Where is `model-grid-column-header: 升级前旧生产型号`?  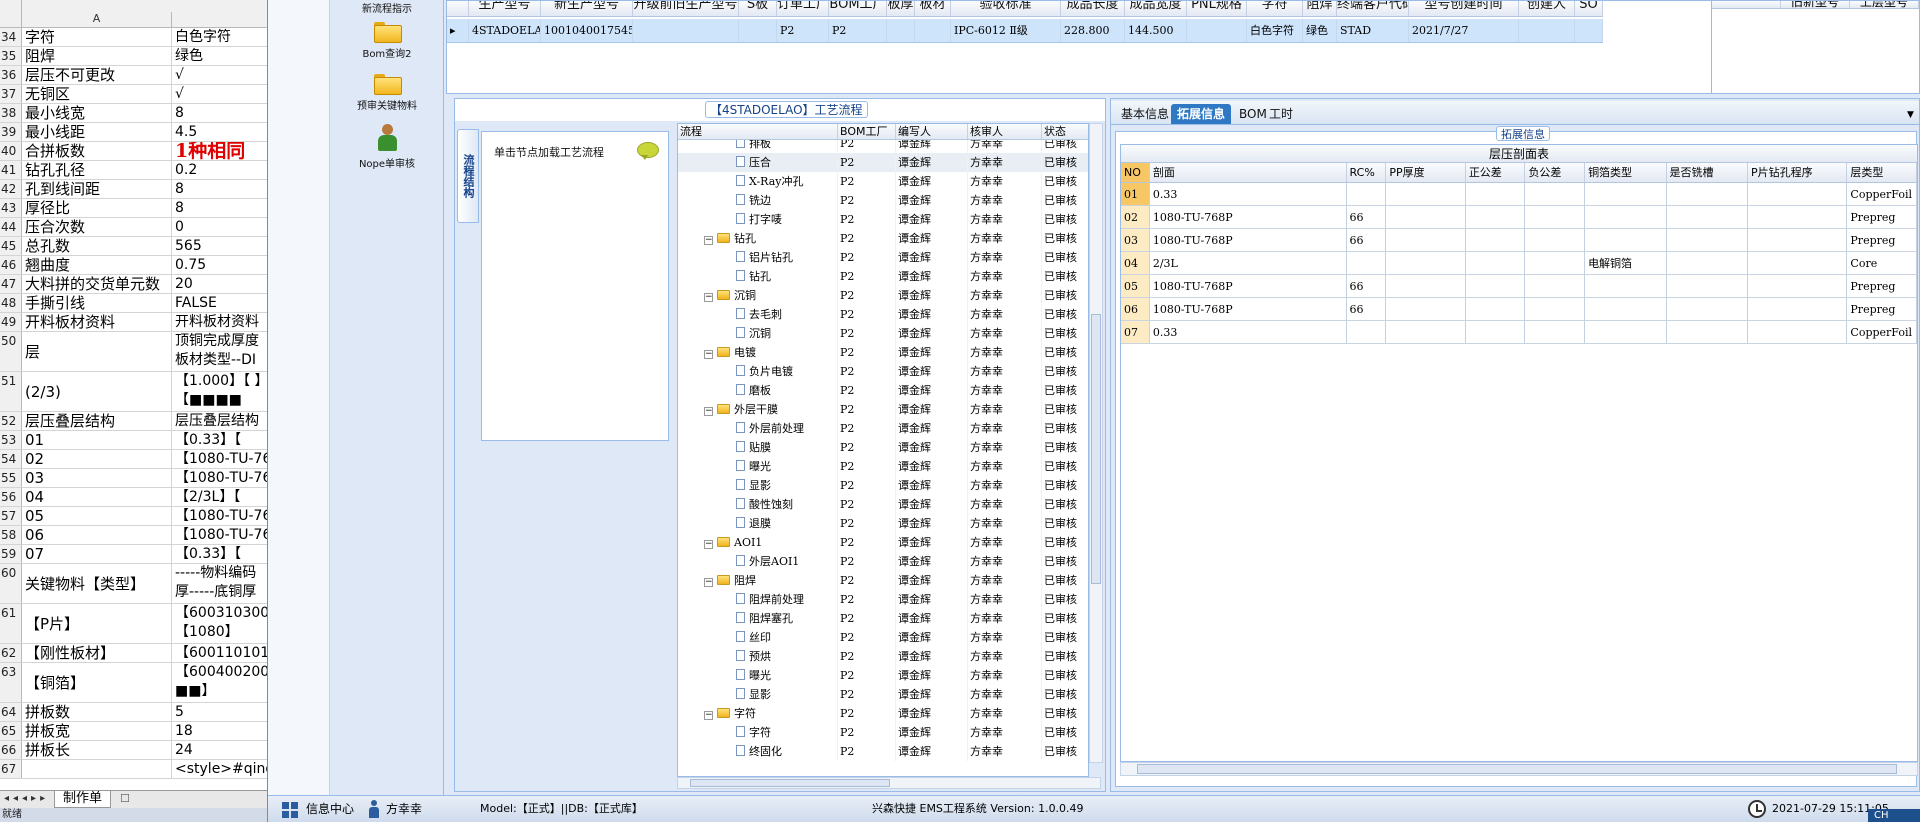 model-grid-column-header: 升级前旧生产型号 is located at coordinates (686, 8).